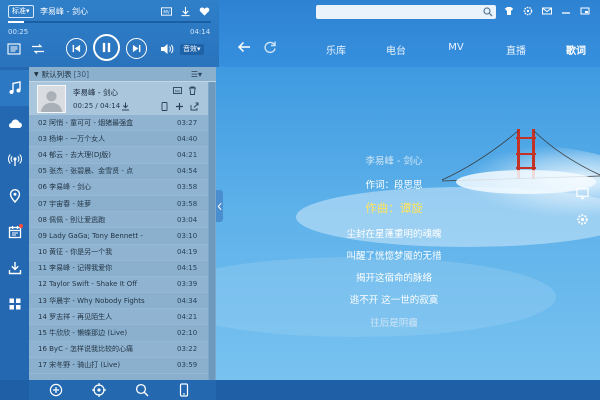  I want to click on skin-icon, so click(509, 10).